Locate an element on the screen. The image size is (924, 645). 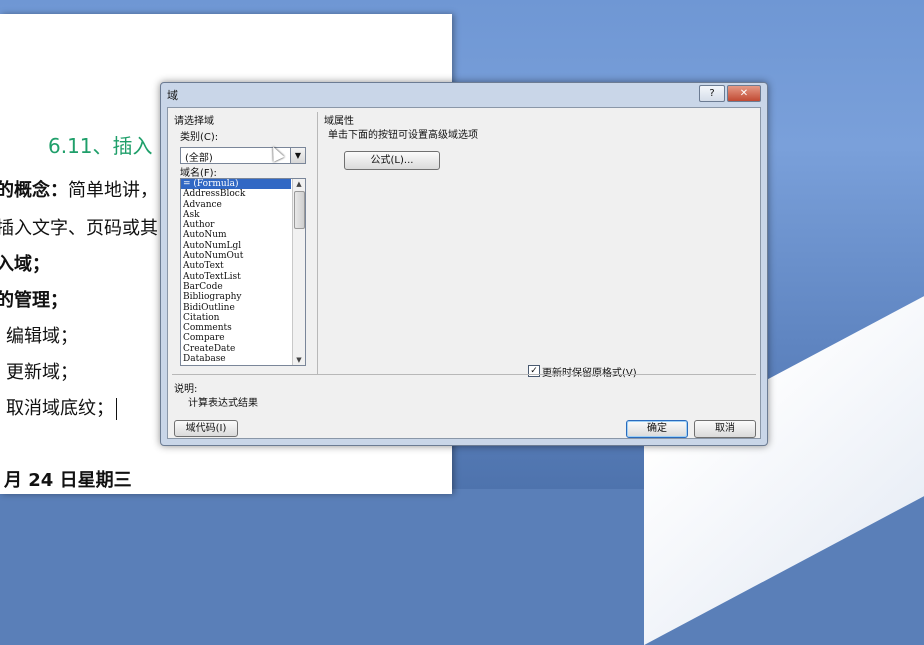
field-list-item: CreateDate is located at coordinates (236, 349).